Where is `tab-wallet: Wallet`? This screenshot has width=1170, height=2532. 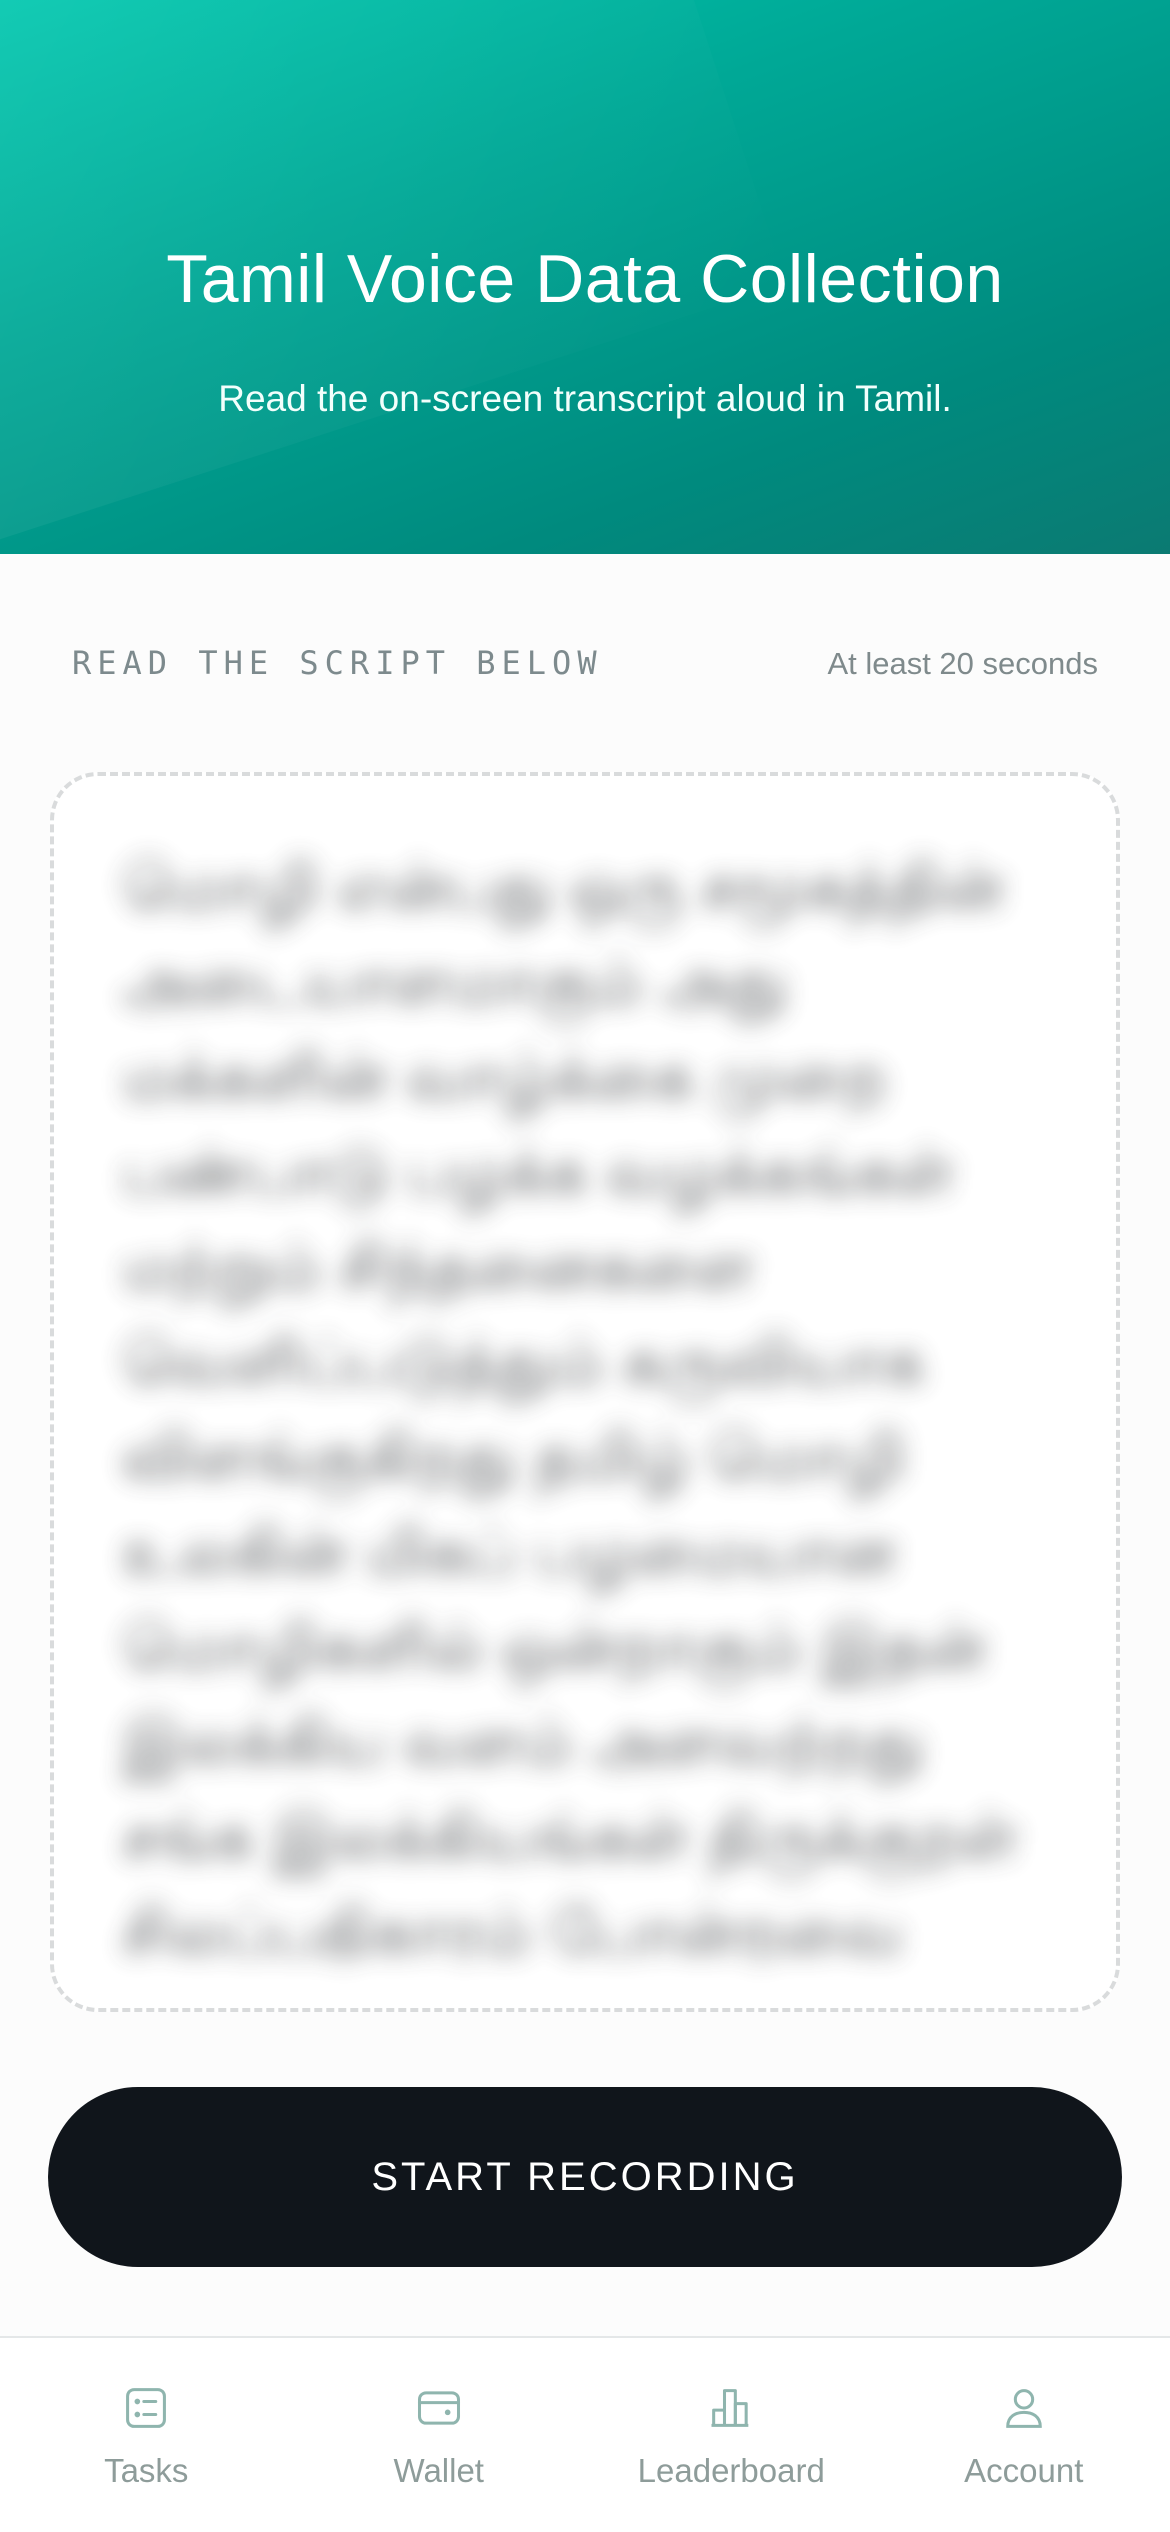 tab-wallet: Wallet is located at coordinates (439, 2435).